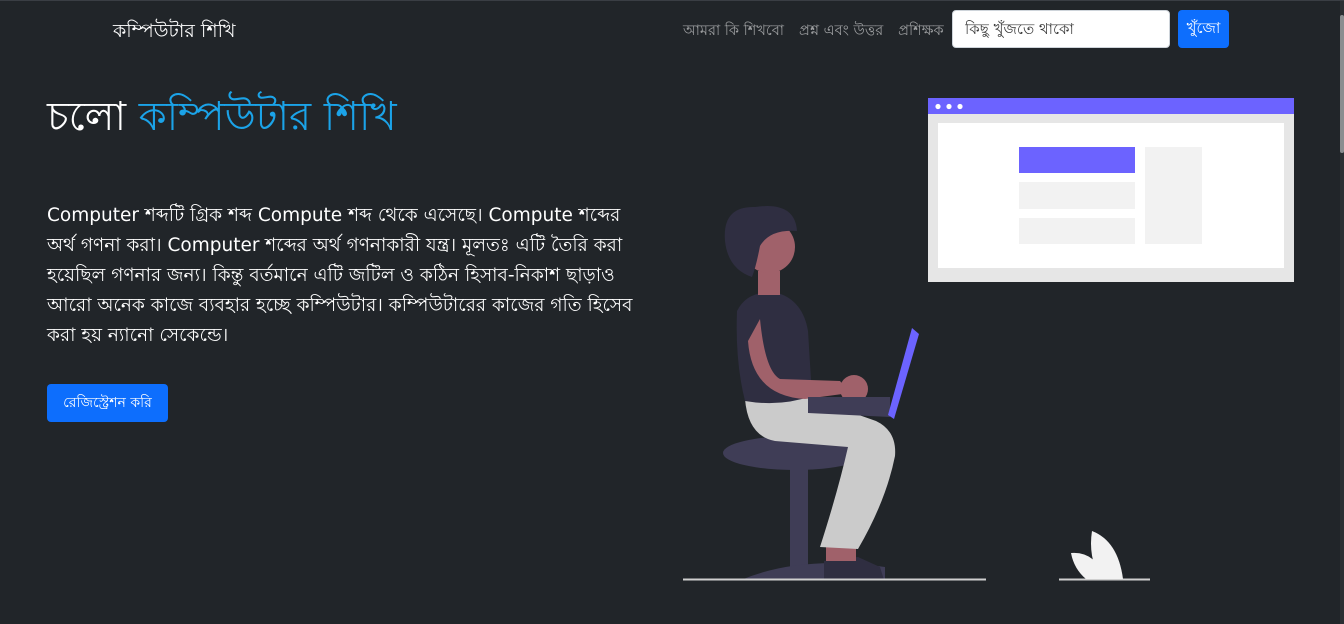 The image size is (1344, 624). Describe the element at coordinates (1097, 555) in the screenshot. I see `plant-leaf-icon` at that location.